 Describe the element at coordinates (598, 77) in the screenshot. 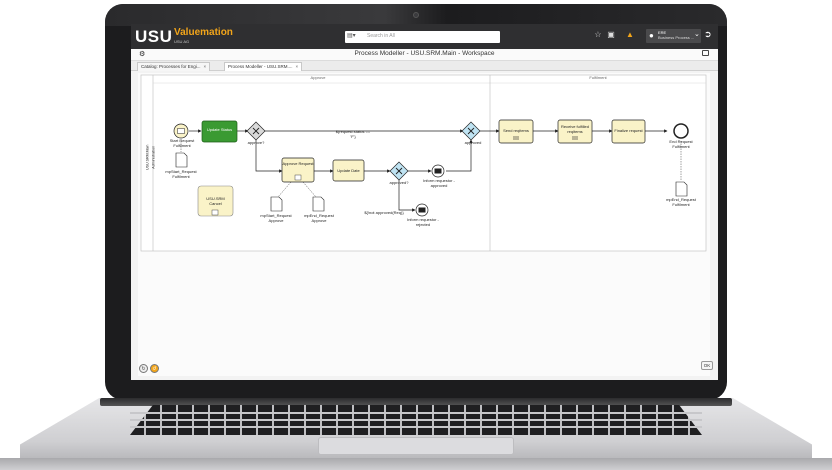

I see `phase-label-fulfilment: Fulfilment` at that location.